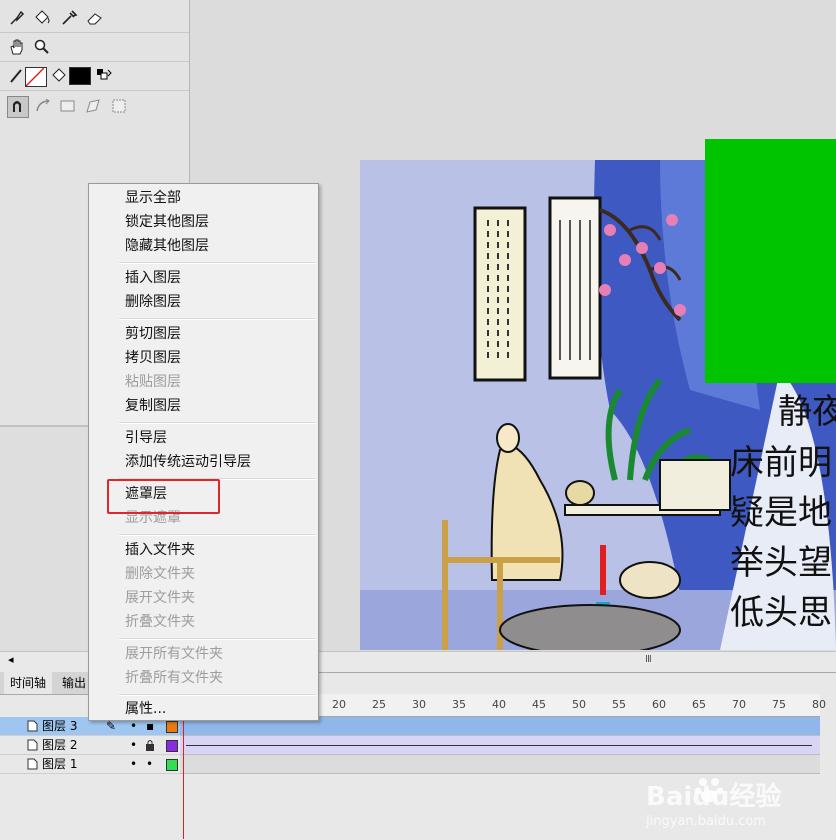  What do you see at coordinates (146, 438) in the screenshot?
I see `menu-item-guide: 引导层` at bounding box center [146, 438].